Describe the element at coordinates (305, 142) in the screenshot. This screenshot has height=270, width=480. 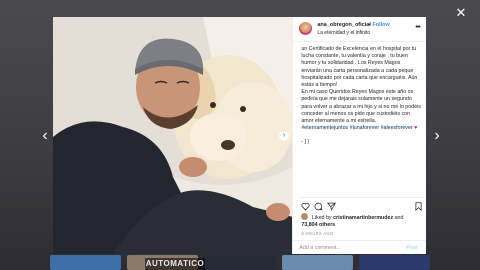
I see `caption-ending: - ] )` at that location.